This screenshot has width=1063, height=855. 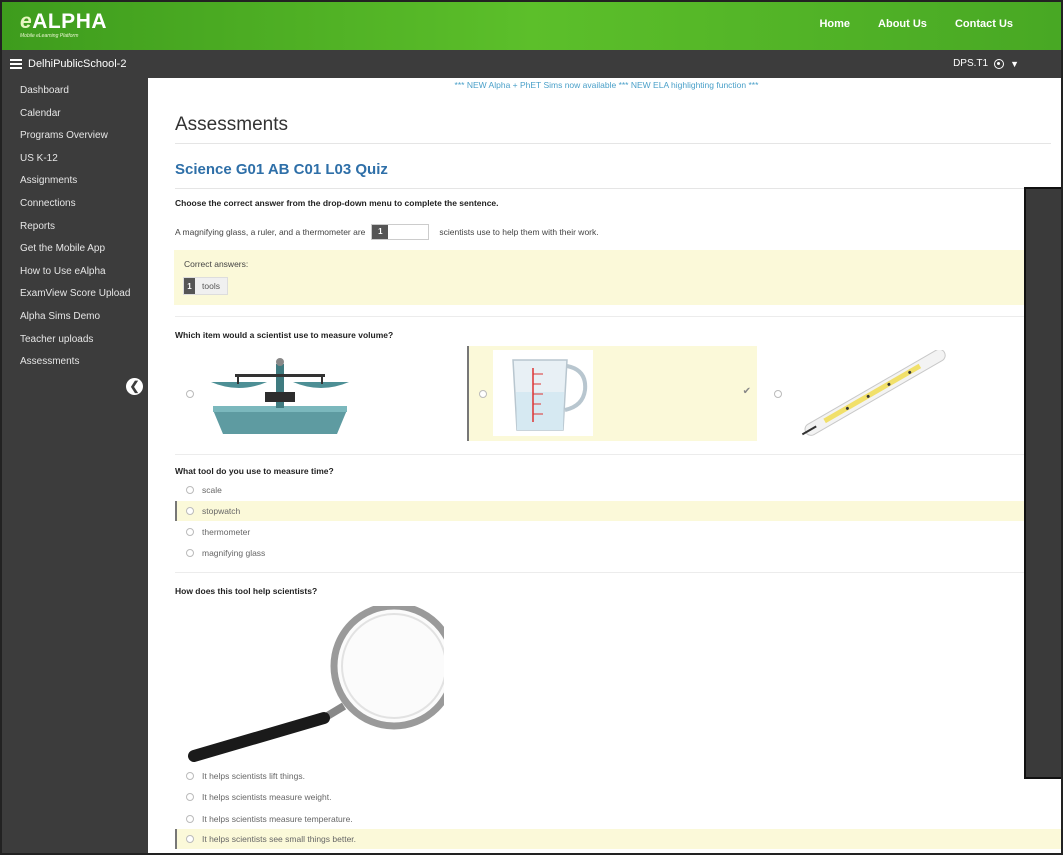 I want to click on question-4-prompt: How does this tool help scientists?, so click(x=246, y=591).